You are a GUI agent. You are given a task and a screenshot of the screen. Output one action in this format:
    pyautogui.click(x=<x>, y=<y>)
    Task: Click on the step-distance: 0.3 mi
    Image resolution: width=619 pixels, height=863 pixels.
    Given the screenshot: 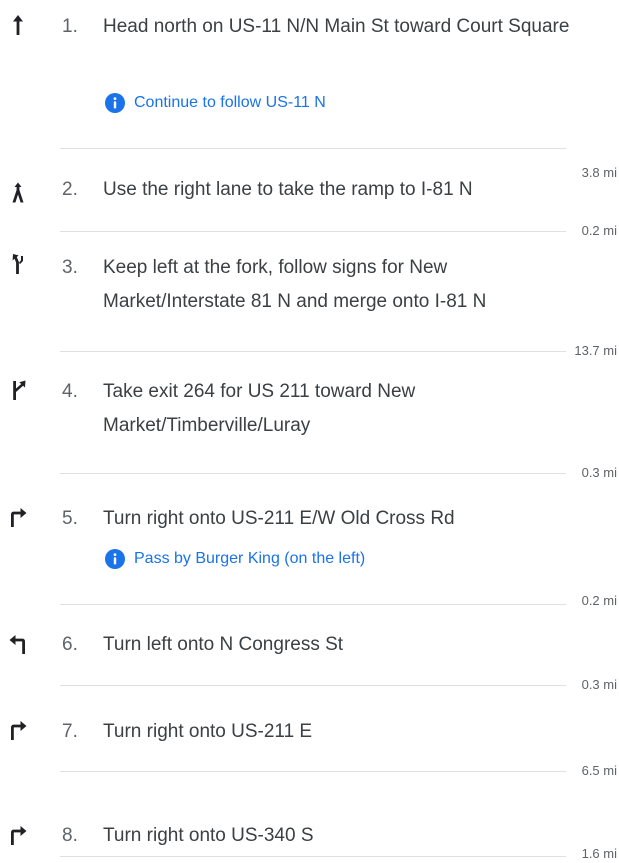 What is the action you would take?
    pyautogui.click(x=599, y=472)
    